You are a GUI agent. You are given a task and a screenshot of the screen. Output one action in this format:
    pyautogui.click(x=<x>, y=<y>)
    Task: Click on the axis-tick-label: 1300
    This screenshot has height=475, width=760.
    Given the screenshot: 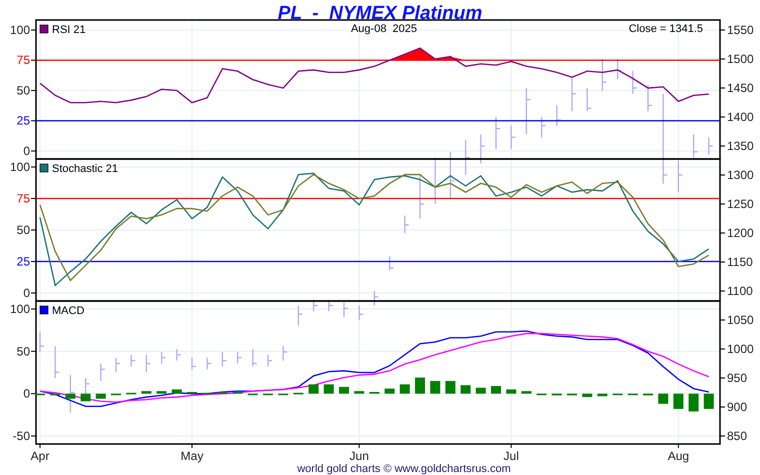 What is the action you would take?
    pyautogui.click(x=740, y=175)
    